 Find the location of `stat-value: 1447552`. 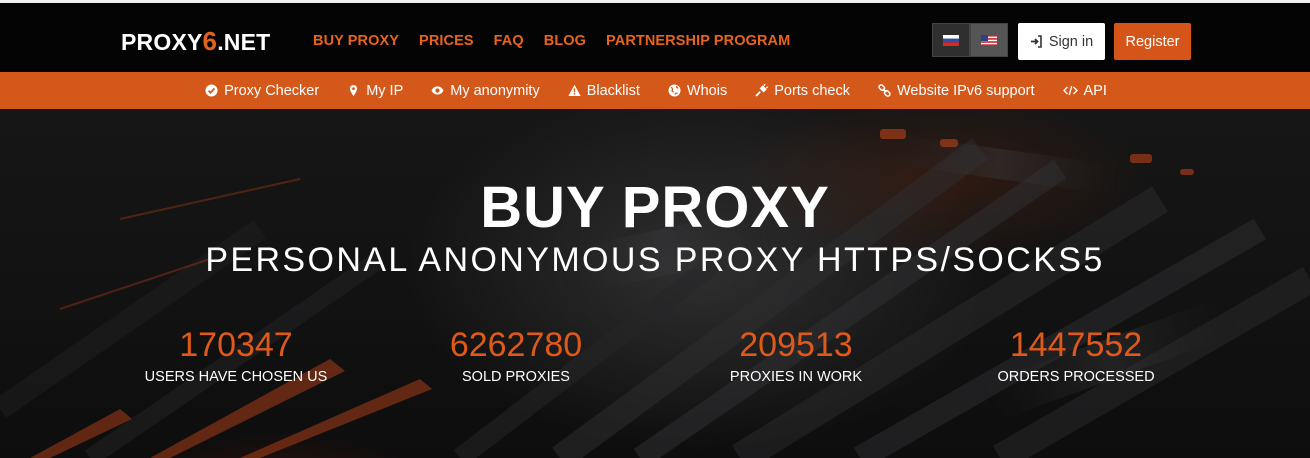

stat-value: 1447552 is located at coordinates (1076, 345).